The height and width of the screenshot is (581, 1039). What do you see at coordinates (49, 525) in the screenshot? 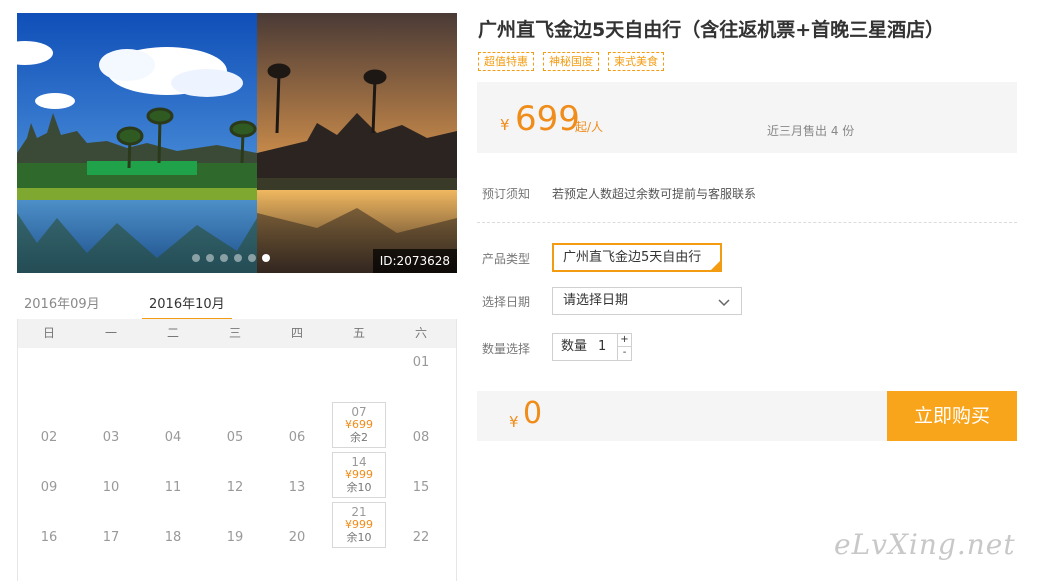
I see `calendar-day: 16` at bounding box center [49, 525].